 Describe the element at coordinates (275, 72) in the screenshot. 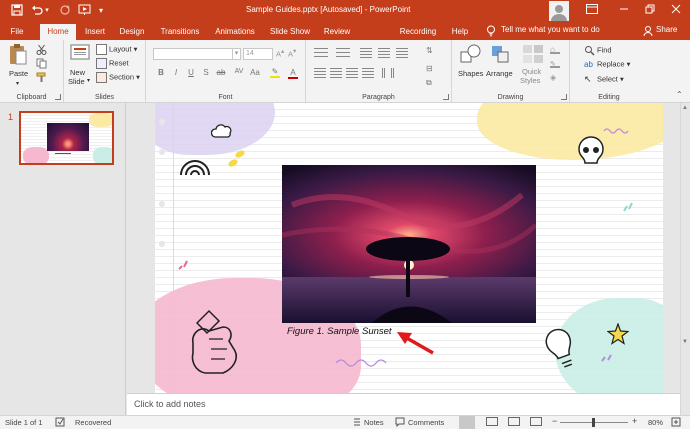

I see `highlight-icon: ✎` at that location.